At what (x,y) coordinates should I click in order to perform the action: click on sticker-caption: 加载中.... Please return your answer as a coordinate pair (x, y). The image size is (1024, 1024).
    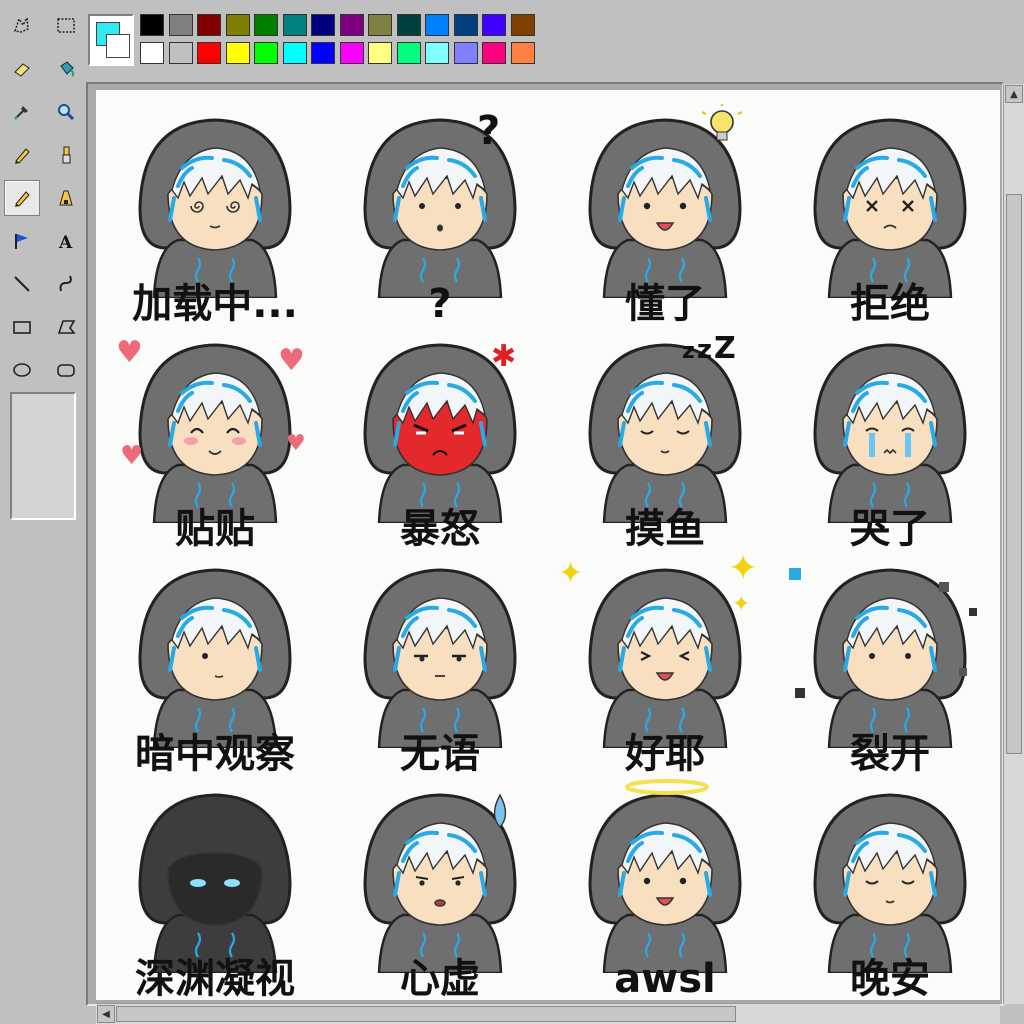
    Looking at the image, I should click on (215, 304).